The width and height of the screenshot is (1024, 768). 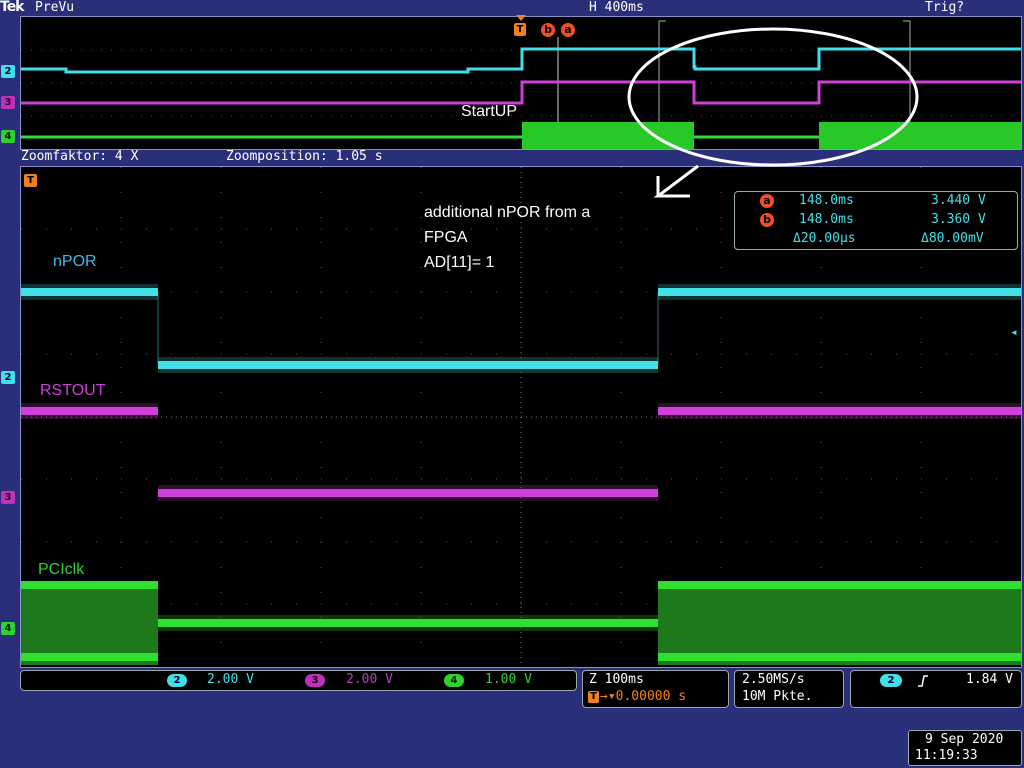 I want to click on date: 9 Sep 2020, so click(x=964, y=739).